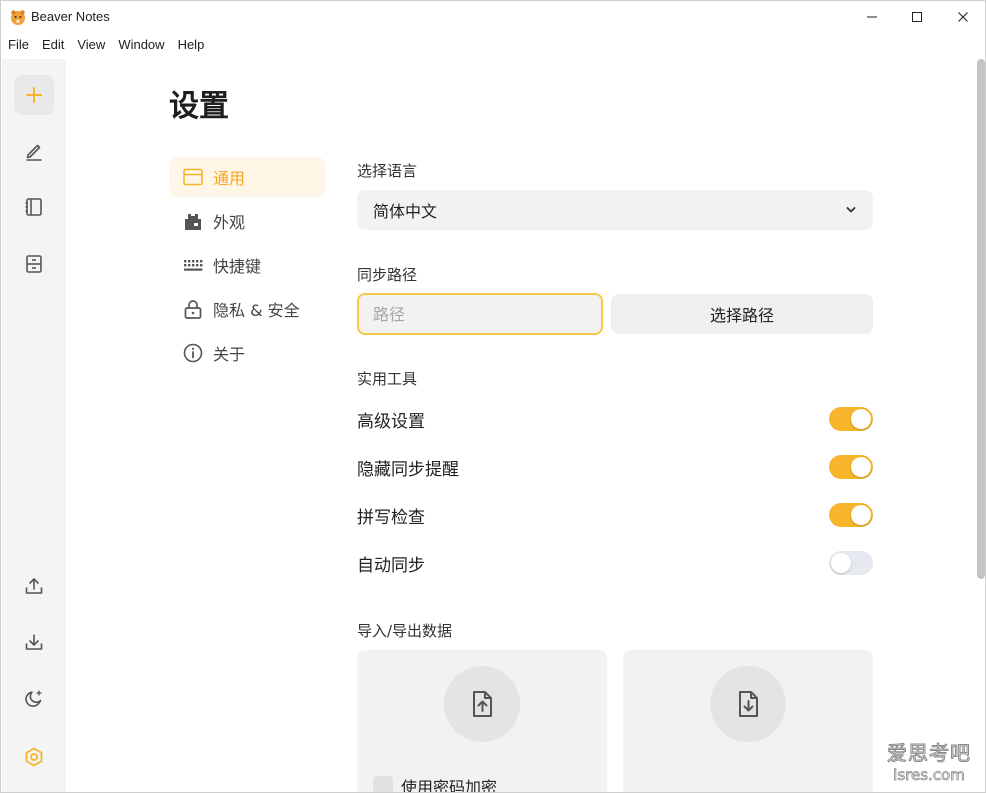 The width and height of the screenshot is (986, 793). I want to click on moon-icon, so click(33, 698).